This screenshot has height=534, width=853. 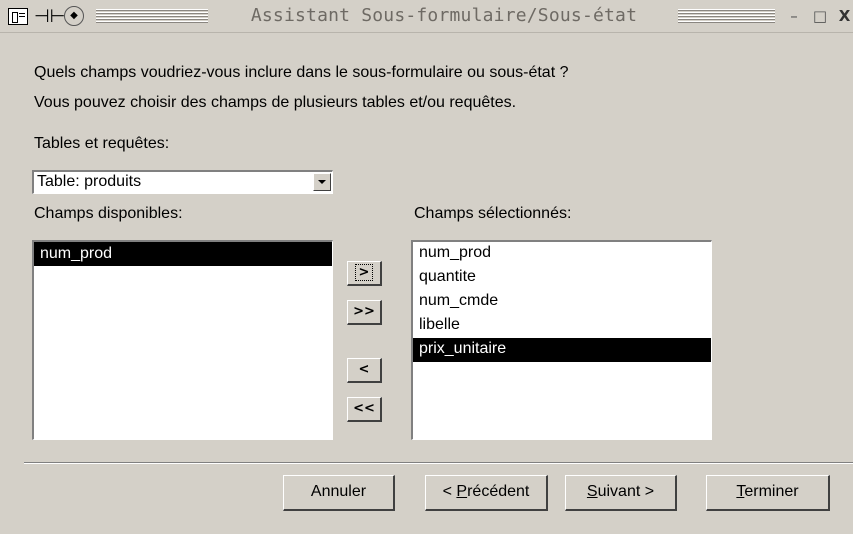 I want to click on available-fields-list: num_prod, so click(x=182, y=340).